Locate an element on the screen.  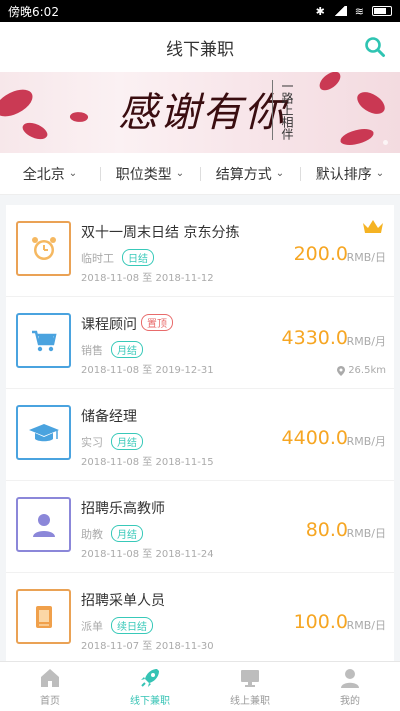
job-price: 80.0 is located at coordinates (326, 530).